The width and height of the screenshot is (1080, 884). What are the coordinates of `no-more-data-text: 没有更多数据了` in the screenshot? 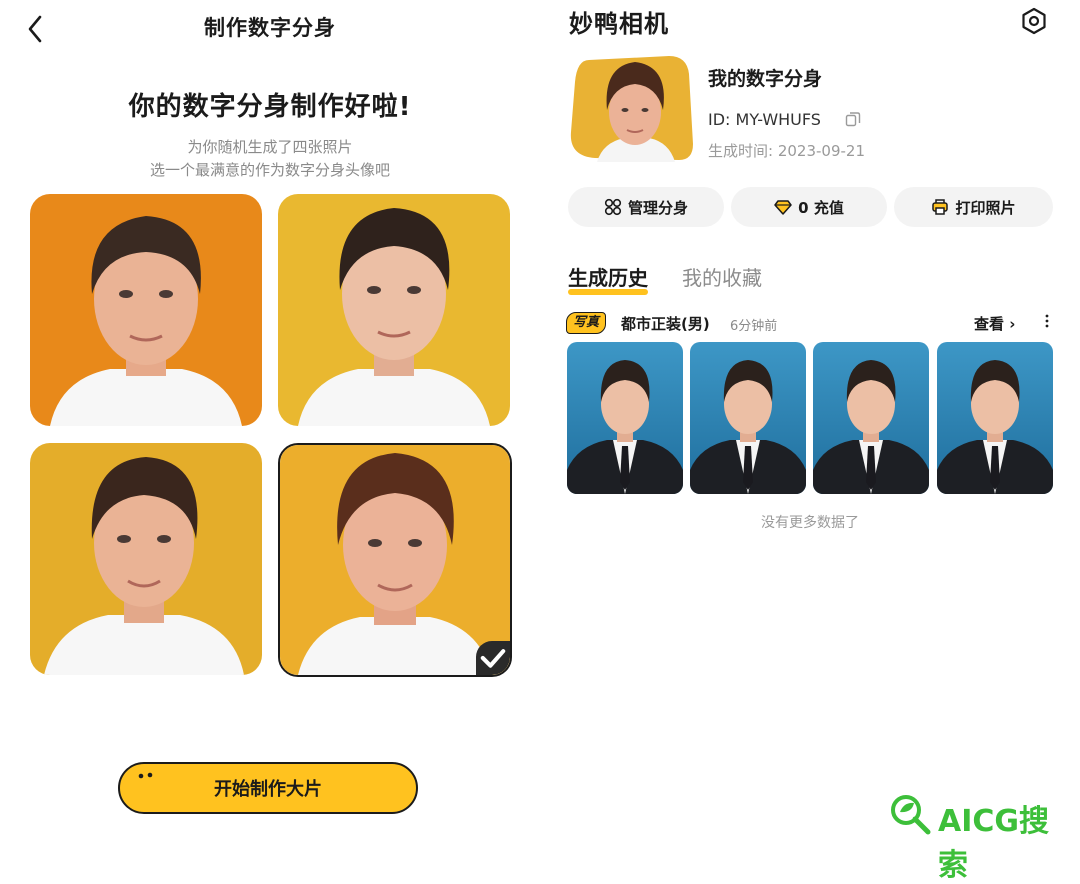 It's located at (810, 523).